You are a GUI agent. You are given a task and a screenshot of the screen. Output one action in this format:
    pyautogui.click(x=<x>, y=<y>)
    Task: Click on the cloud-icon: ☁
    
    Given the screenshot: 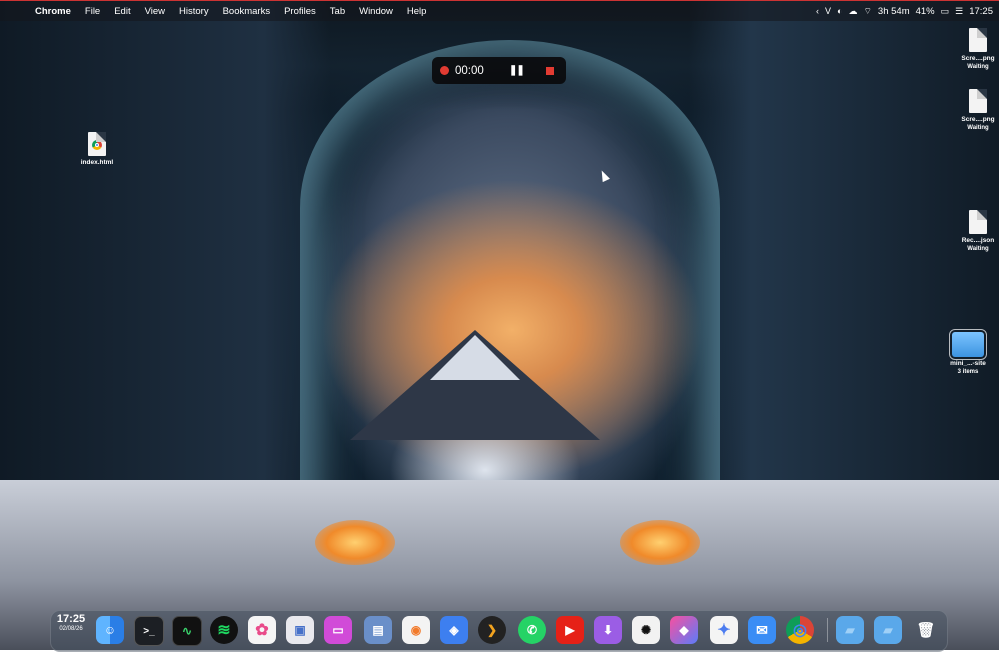 What is the action you would take?
    pyautogui.click(x=852, y=11)
    